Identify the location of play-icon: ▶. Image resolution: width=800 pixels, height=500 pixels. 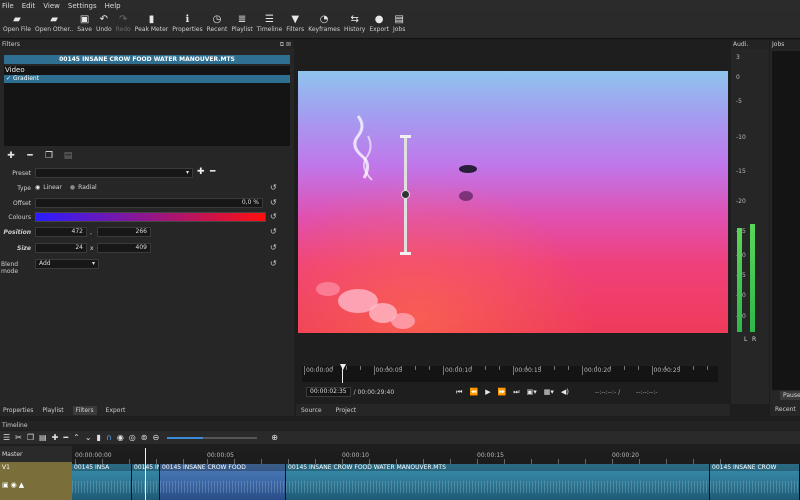
(487, 392).